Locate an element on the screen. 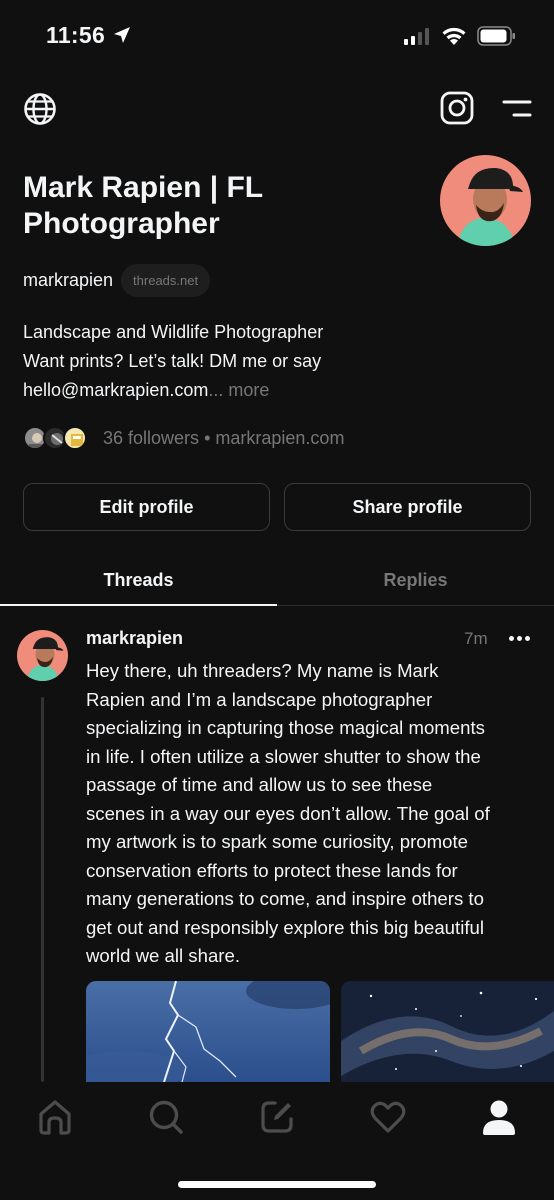 This screenshot has width=554, height=1200. post-line: Hey there, uh threaders? My name is Mark is located at coordinates (262, 670).